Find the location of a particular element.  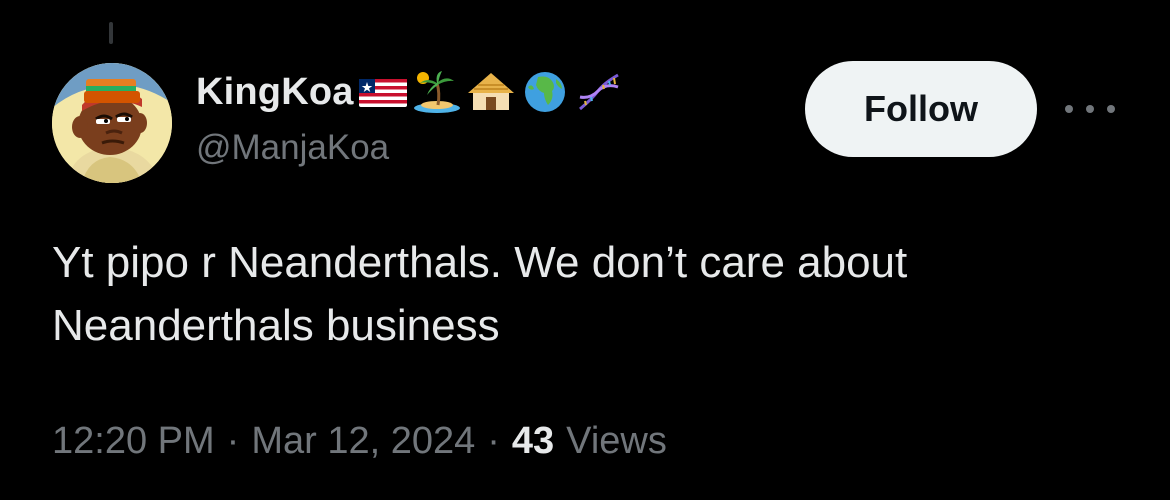

desert-island-icon is located at coordinates (436, 92).